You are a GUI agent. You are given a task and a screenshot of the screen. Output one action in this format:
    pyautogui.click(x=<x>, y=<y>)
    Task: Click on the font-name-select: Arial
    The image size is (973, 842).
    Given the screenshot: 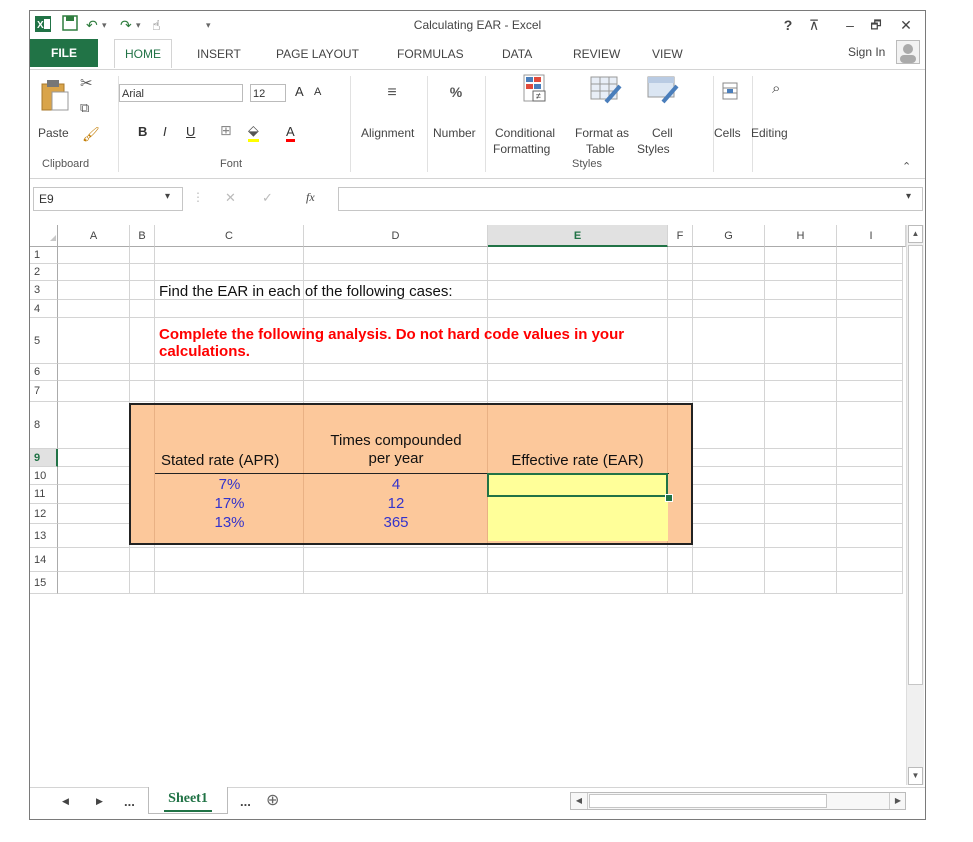 What is the action you would take?
    pyautogui.click(x=181, y=93)
    